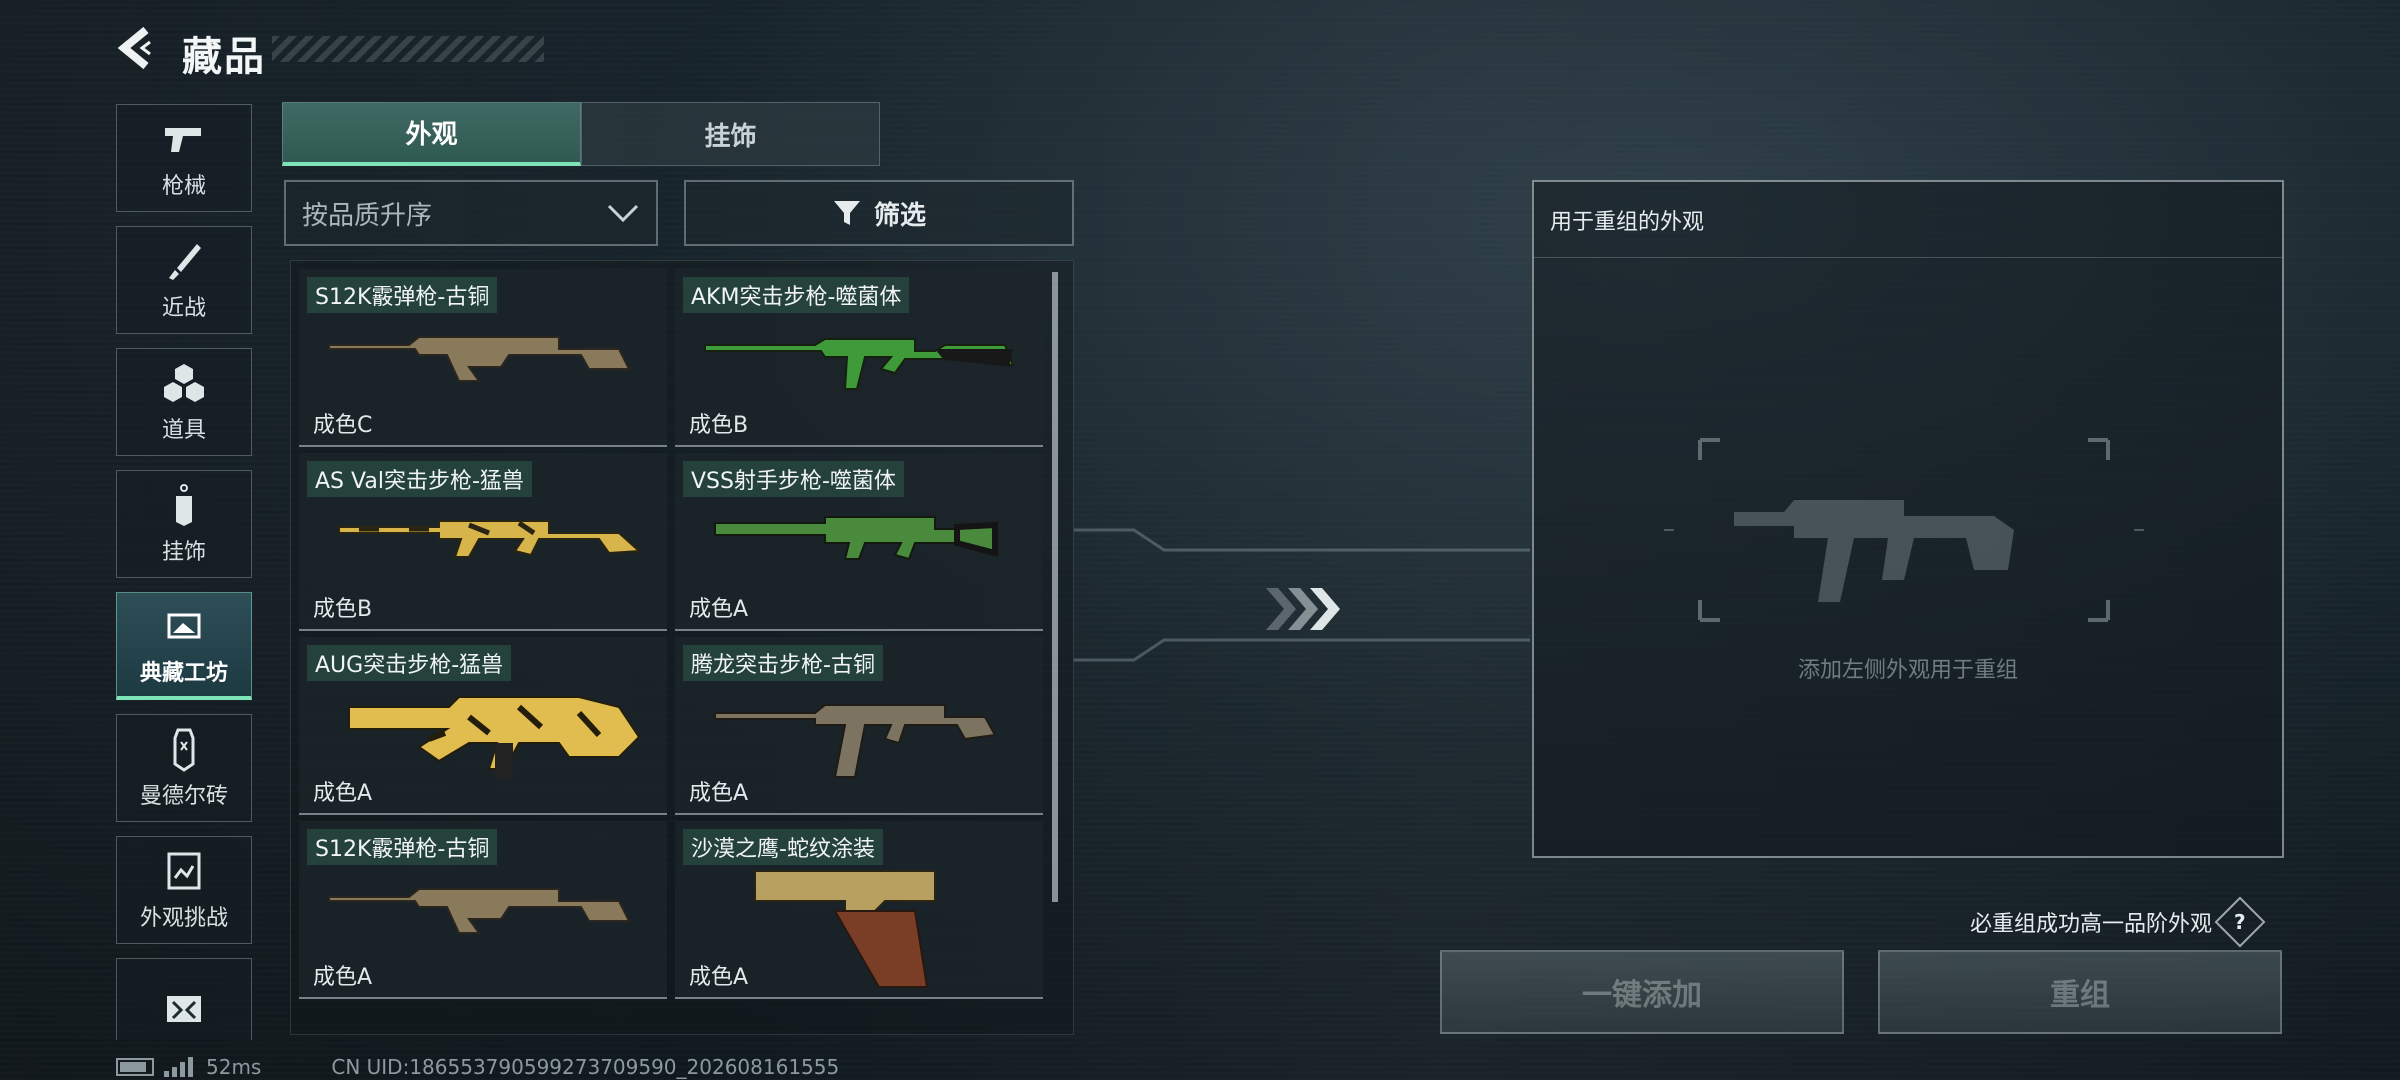 The height and width of the screenshot is (1080, 2400). What do you see at coordinates (184, 383) in the screenshot?
I see `cubes-icon` at bounding box center [184, 383].